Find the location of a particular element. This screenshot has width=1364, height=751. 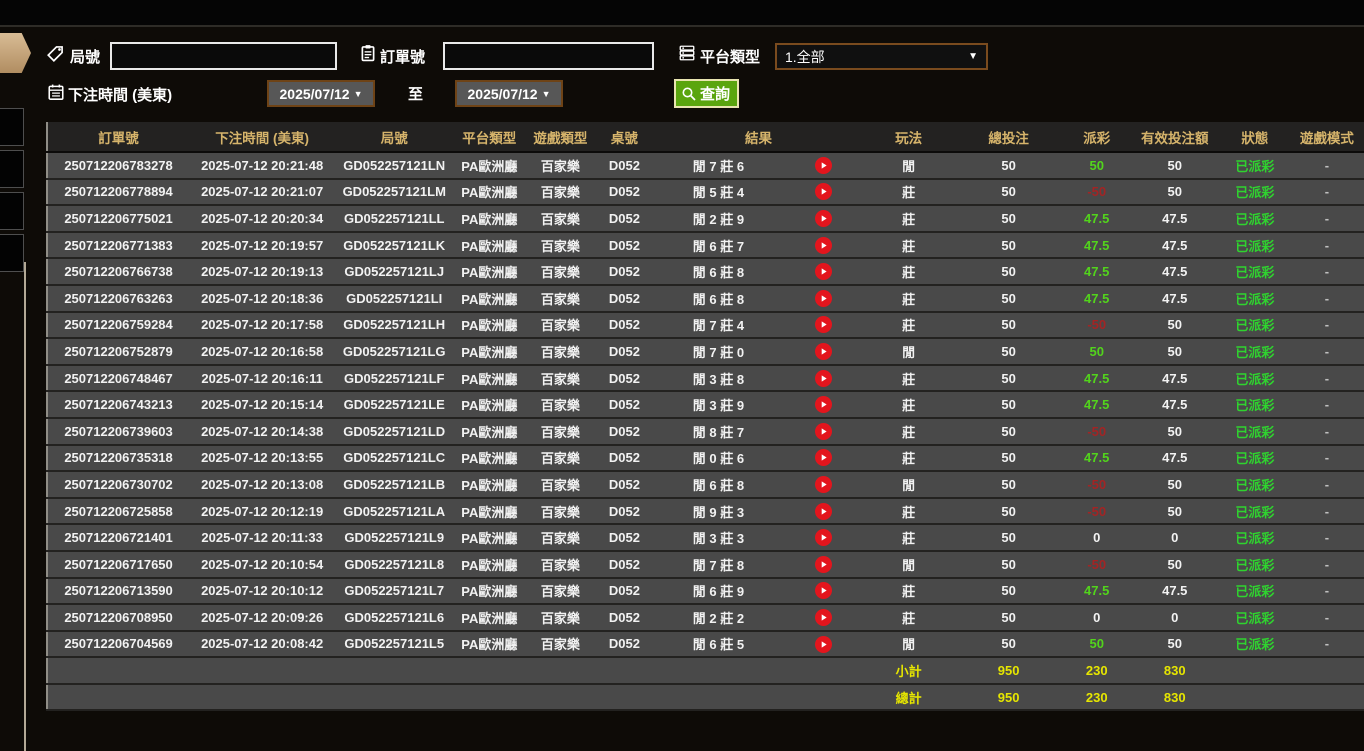

cell-round-no: GD052257121L9 is located at coordinates (394, 538).